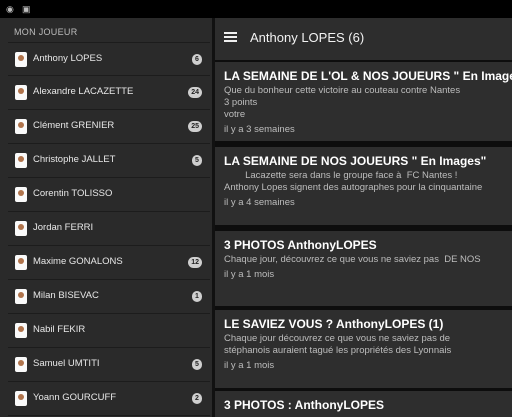  What do you see at coordinates (74, 159) in the screenshot?
I see `player-name: Christophe JALLET` at bounding box center [74, 159].